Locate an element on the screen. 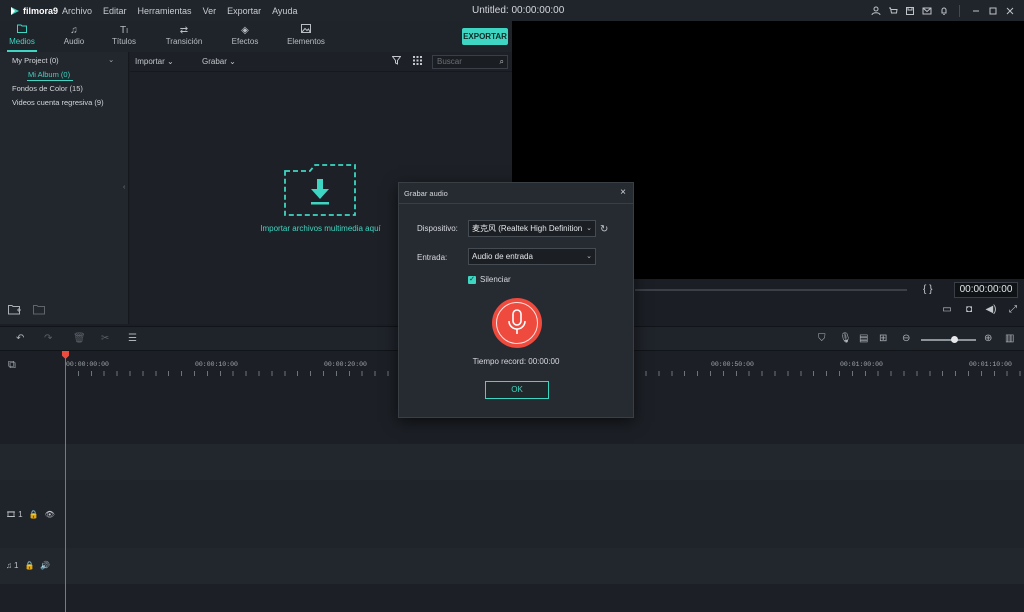  dialog-title: Grabar audio is located at coordinates (426, 193).